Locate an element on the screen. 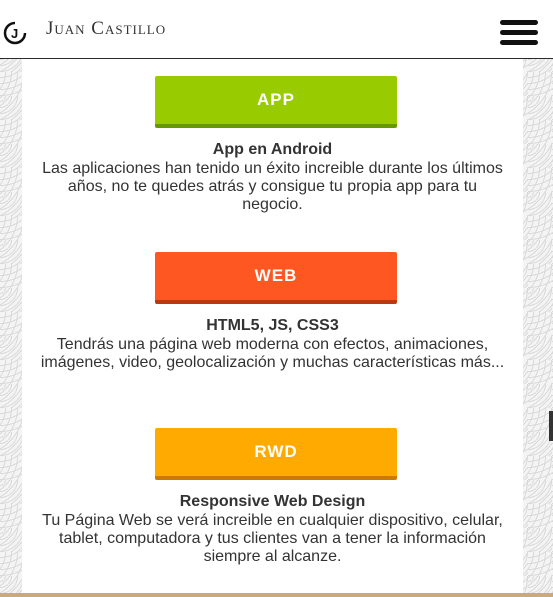 Image resolution: width=553 pixels, height=597 pixels. hamburger-menu-icon is located at coordinates (519, 33).